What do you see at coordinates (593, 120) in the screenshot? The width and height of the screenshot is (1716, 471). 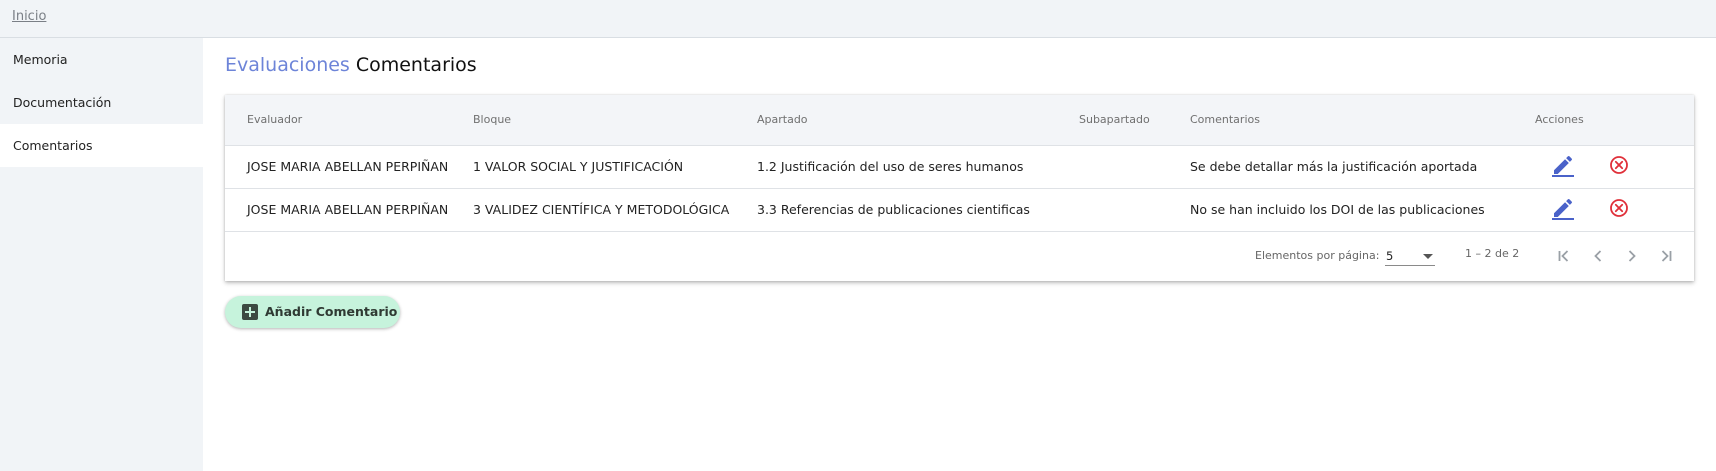 I see `column-header-bloque: Bloque` at bounding box center [593, 120].